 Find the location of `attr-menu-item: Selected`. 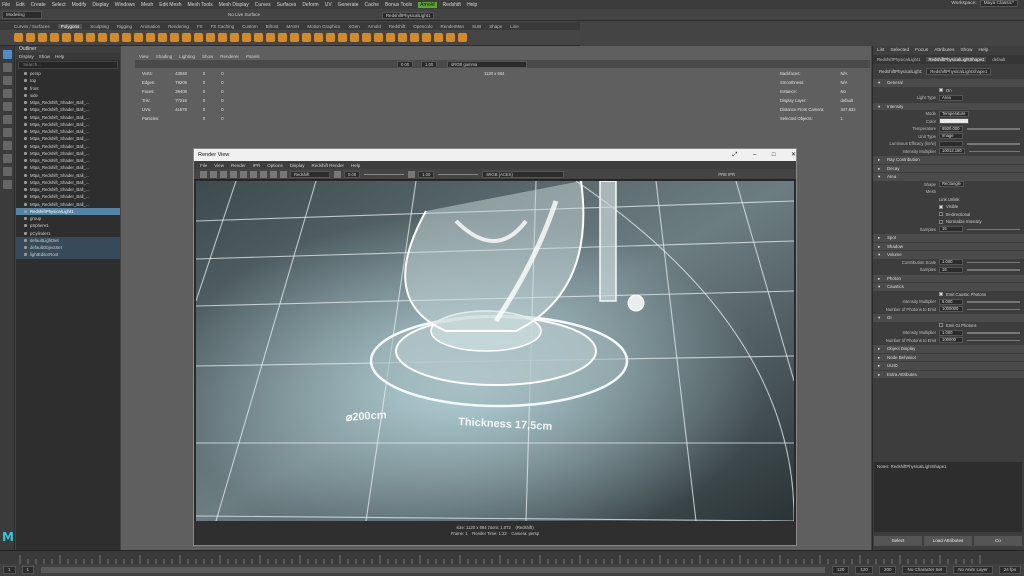

attr-menu-item: Selected is located at coordinates (899, 50).